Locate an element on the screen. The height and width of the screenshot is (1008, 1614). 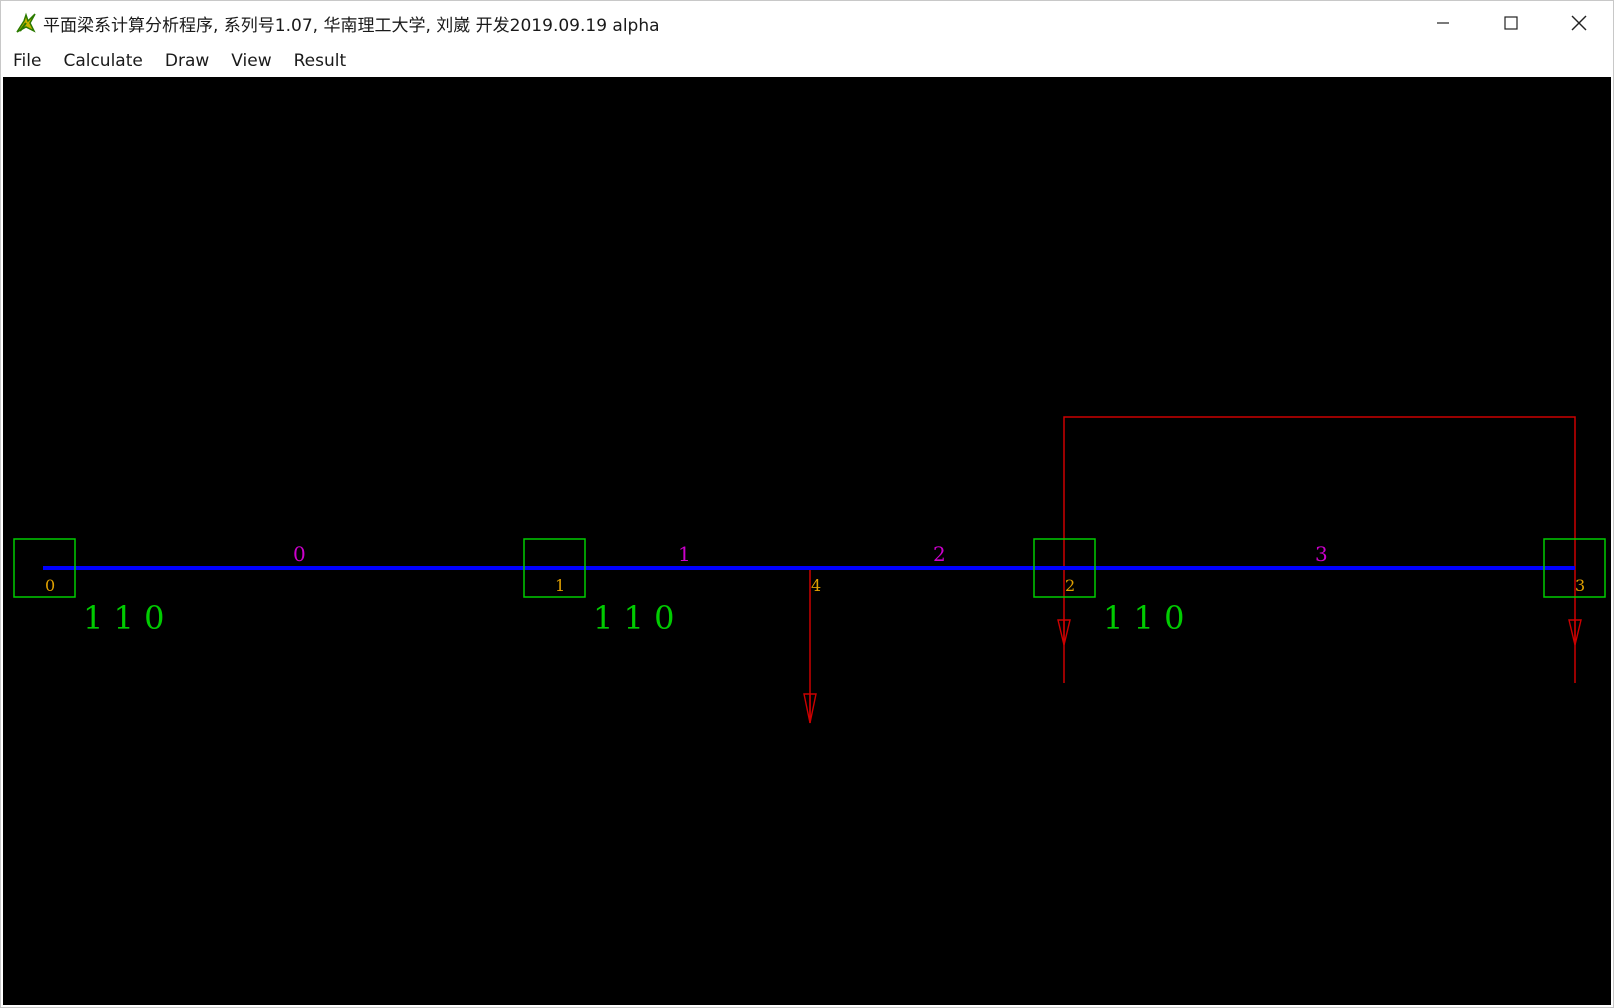
constraint-label-1: 1 1 0 is located at coordinates (633, 618).